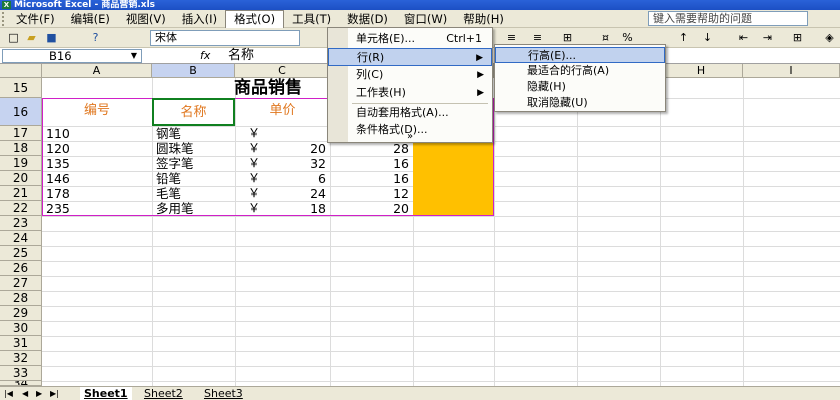 The image size is (840, 400). What do you see at coordinates (21, 112) in the screenshot?
I see `row-header-16: 16` at bounding box center [21, 112].